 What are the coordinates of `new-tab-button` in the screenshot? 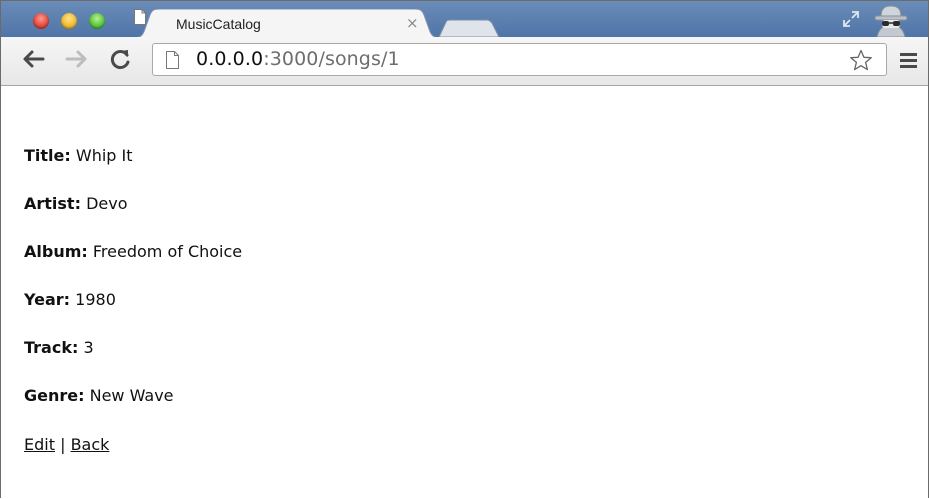 It's located at (469, 28).